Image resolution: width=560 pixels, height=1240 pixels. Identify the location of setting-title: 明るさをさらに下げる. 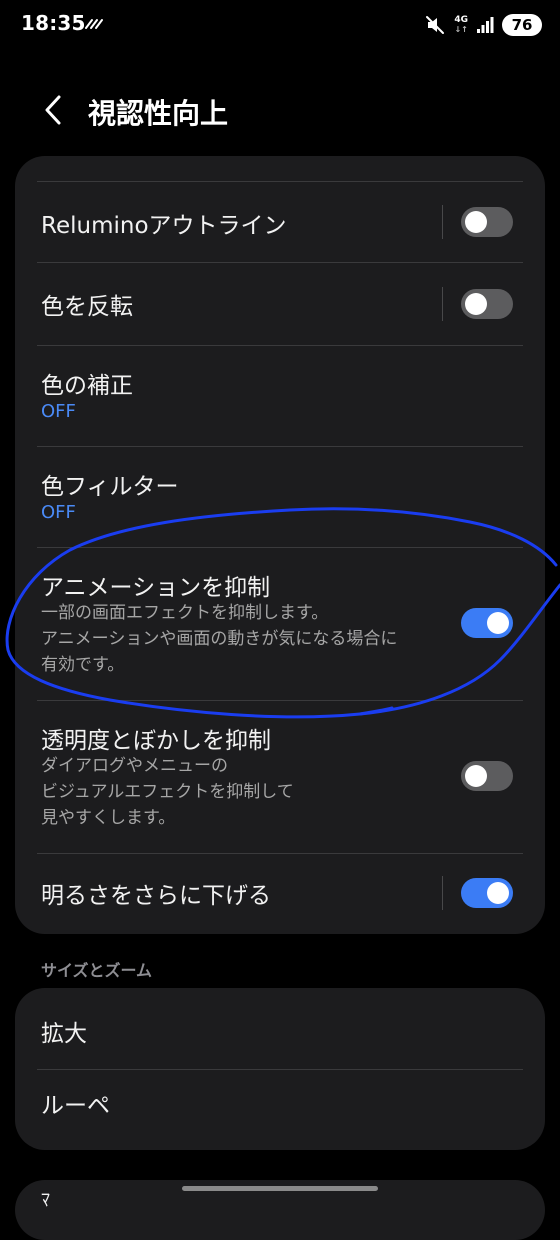
(156, 896).